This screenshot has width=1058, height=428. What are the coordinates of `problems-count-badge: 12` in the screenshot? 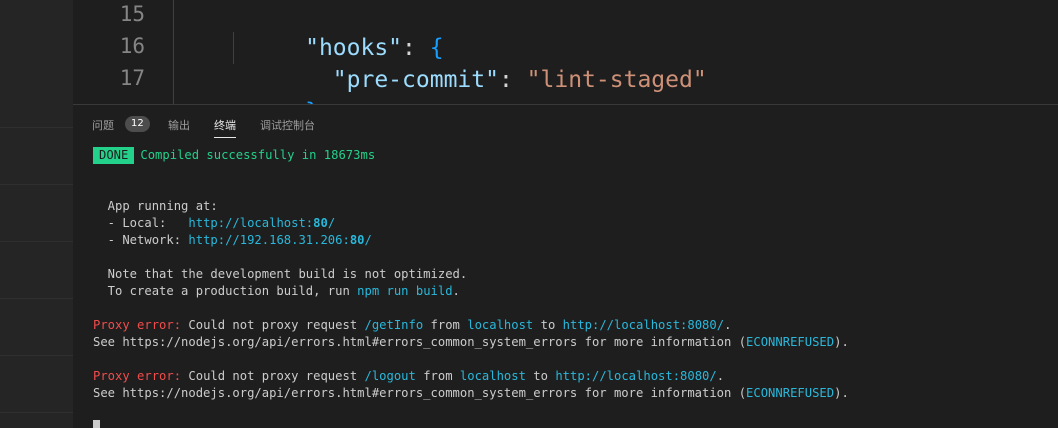 It's located at (137, 124).